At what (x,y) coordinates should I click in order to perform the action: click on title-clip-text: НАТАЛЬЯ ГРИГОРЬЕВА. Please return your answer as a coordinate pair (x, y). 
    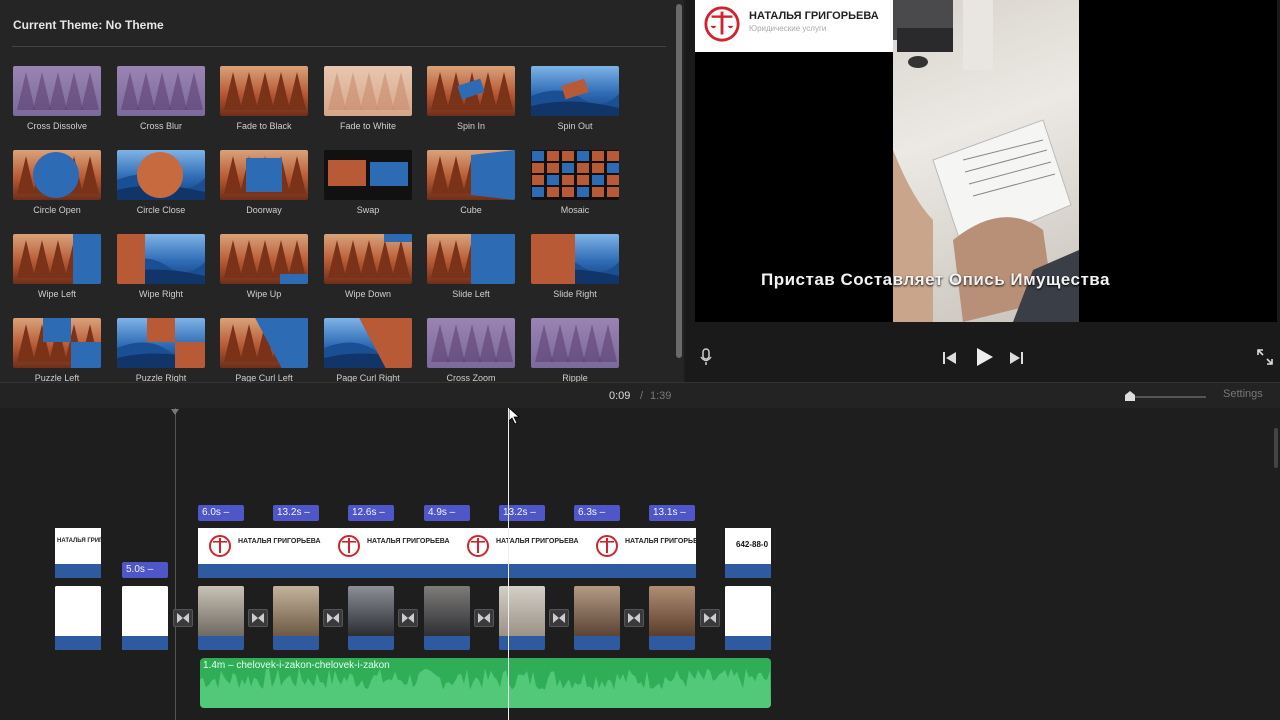
    Looking at the image, I should click on (408, 541).